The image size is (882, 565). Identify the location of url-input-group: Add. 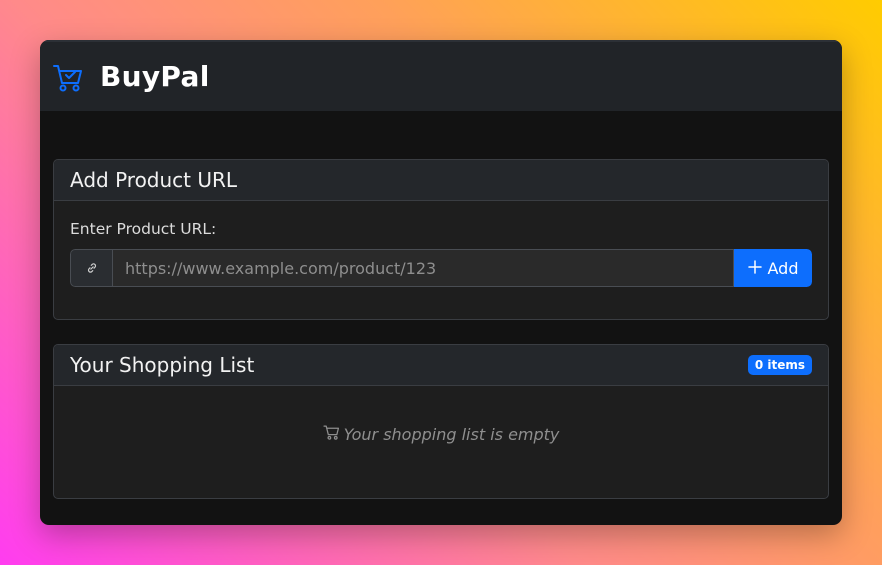
(441, 268).